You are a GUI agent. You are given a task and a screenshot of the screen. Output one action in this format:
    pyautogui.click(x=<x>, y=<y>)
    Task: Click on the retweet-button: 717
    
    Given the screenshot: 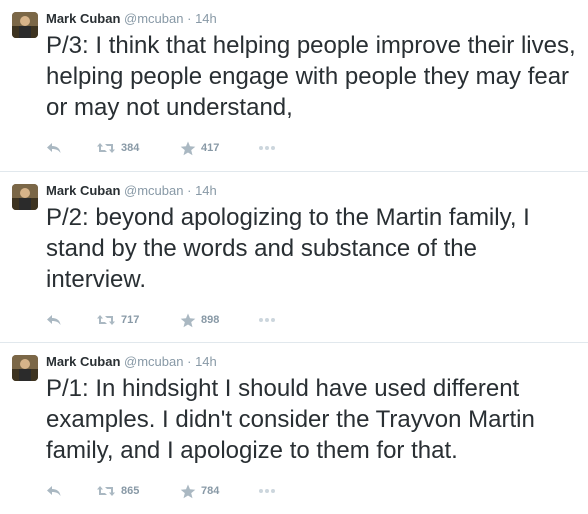 What is the action you would take?
    pyautogui.click(x=117, y=320)
    